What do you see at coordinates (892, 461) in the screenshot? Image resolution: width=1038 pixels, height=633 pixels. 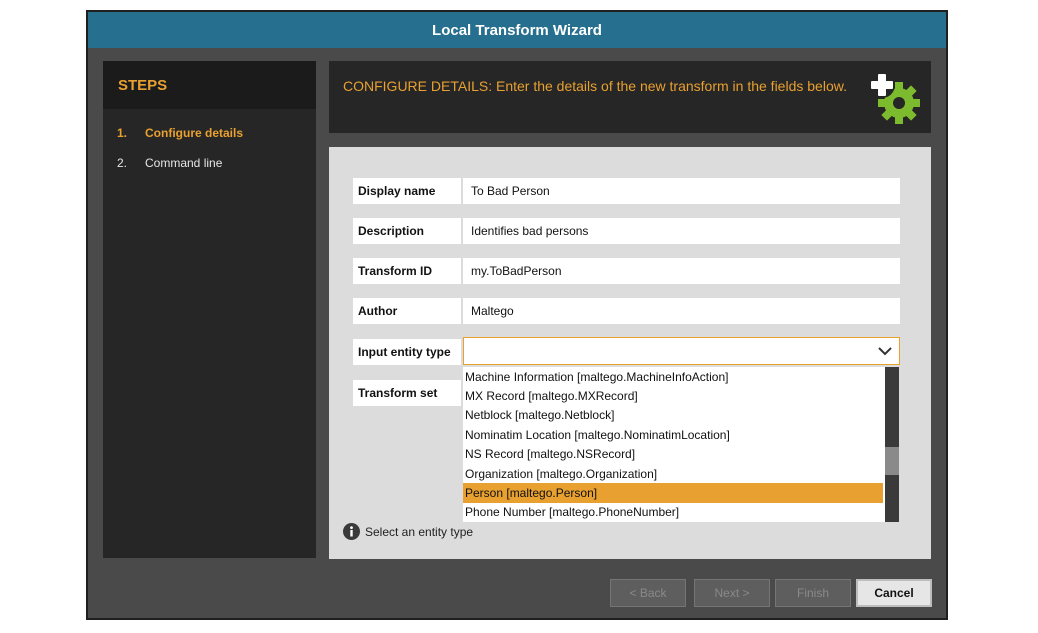 I see `scrollbar-thumb` at bounding box center [892, 461].